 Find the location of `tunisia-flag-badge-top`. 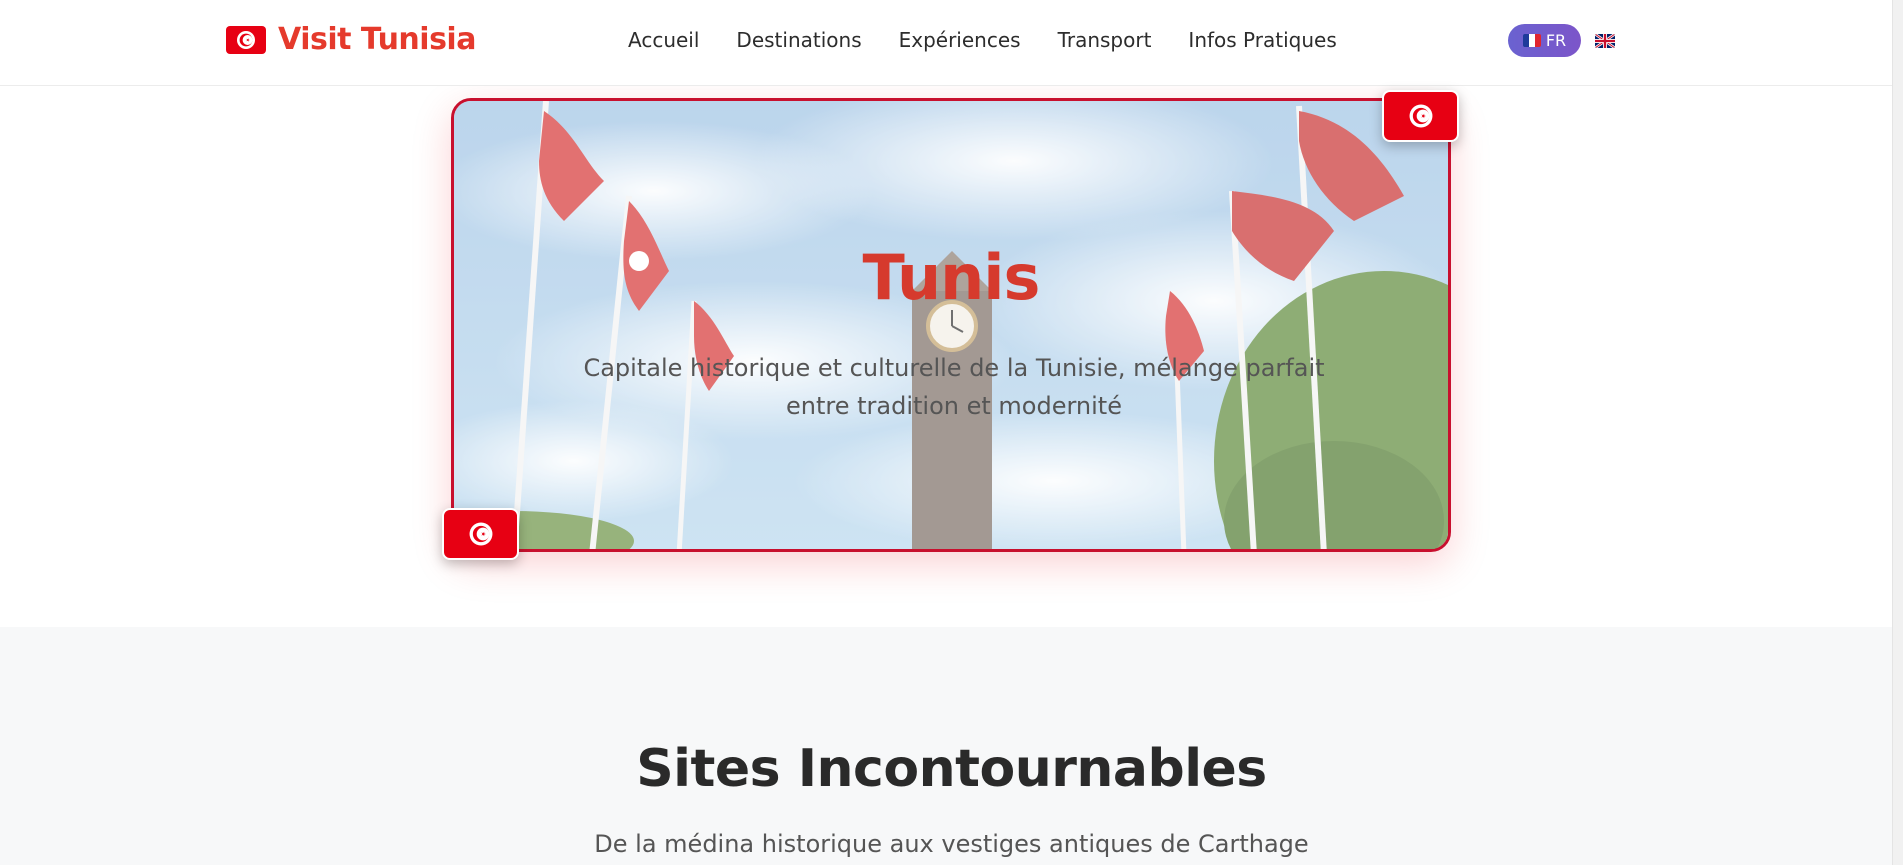

tunisia-flag-badge-top is located at coordinates (1420, 116).